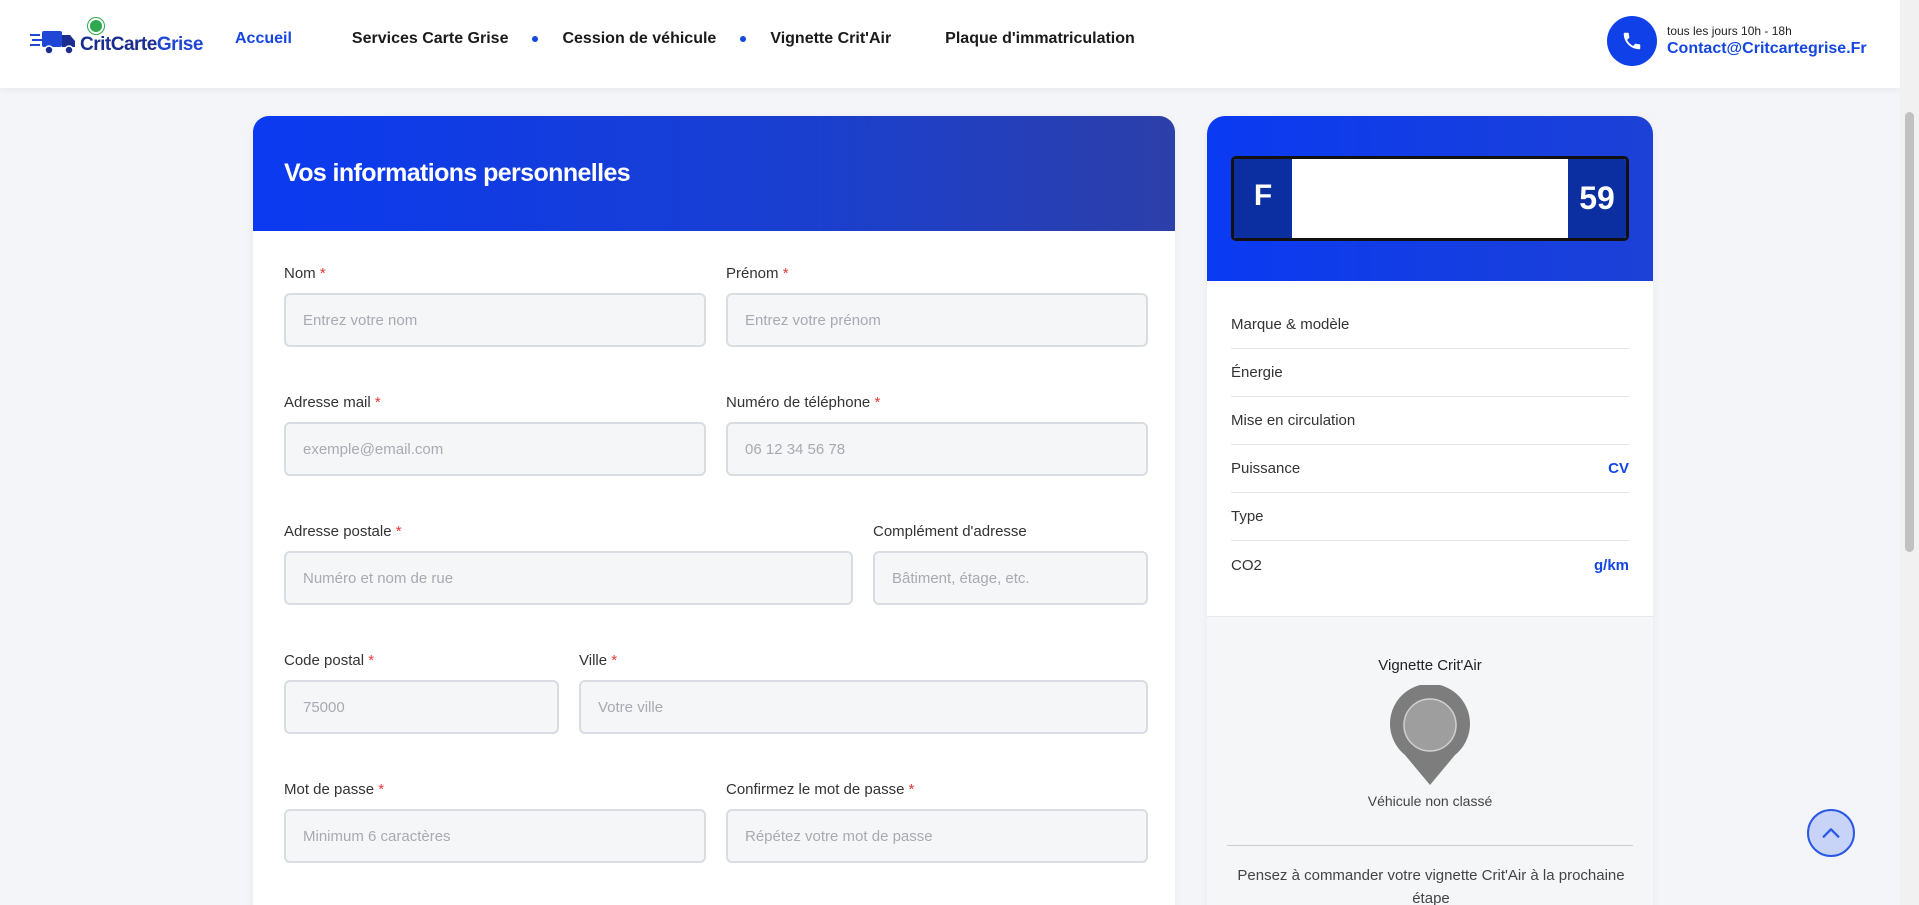  What do you see at coordinates (863, 707) in the screenshot?
I see `ville-input` at bounding box center [863, 707].